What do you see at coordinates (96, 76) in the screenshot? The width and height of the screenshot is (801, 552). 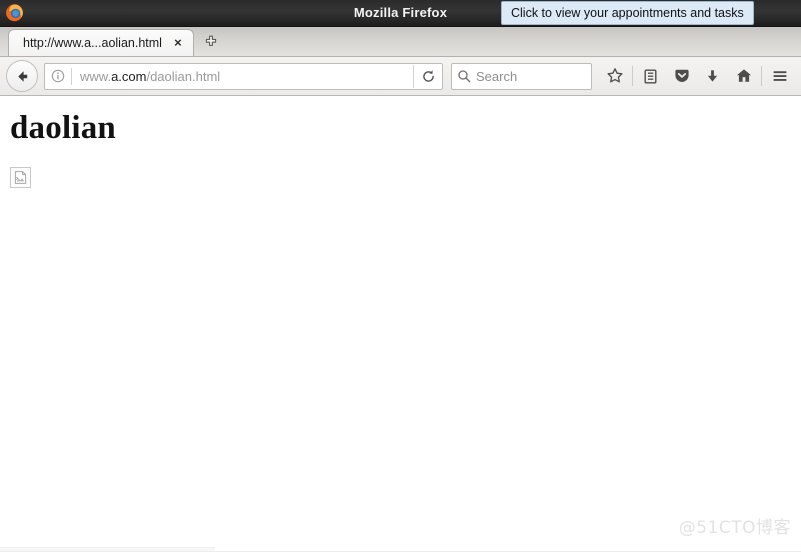 I see `url-prefix: www.` at bounding box center [96, 76].